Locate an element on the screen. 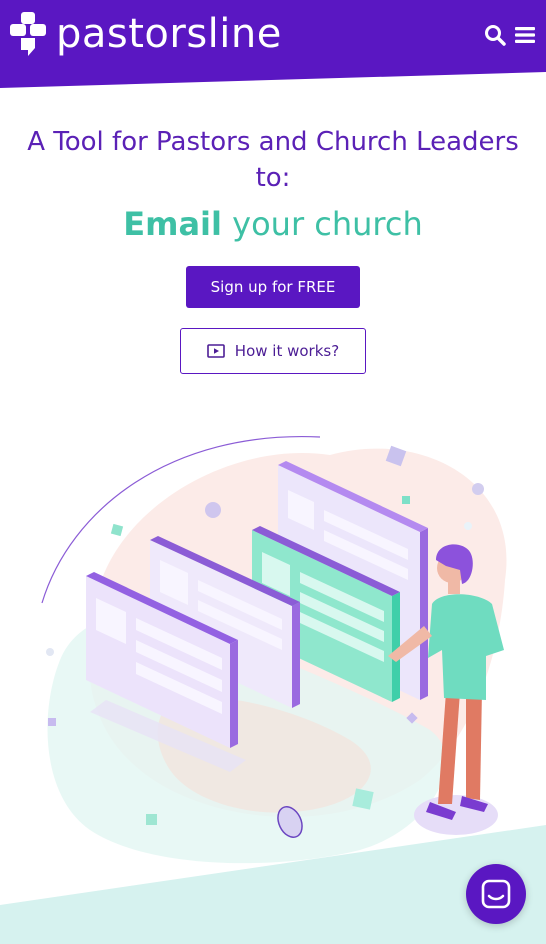  chat-launcher-button is located at coordinates (496, 894).